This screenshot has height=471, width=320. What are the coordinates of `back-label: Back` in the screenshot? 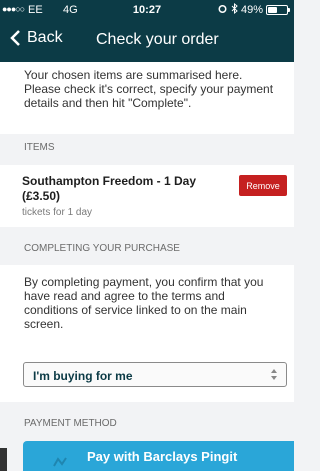 It's located at (45, 37).